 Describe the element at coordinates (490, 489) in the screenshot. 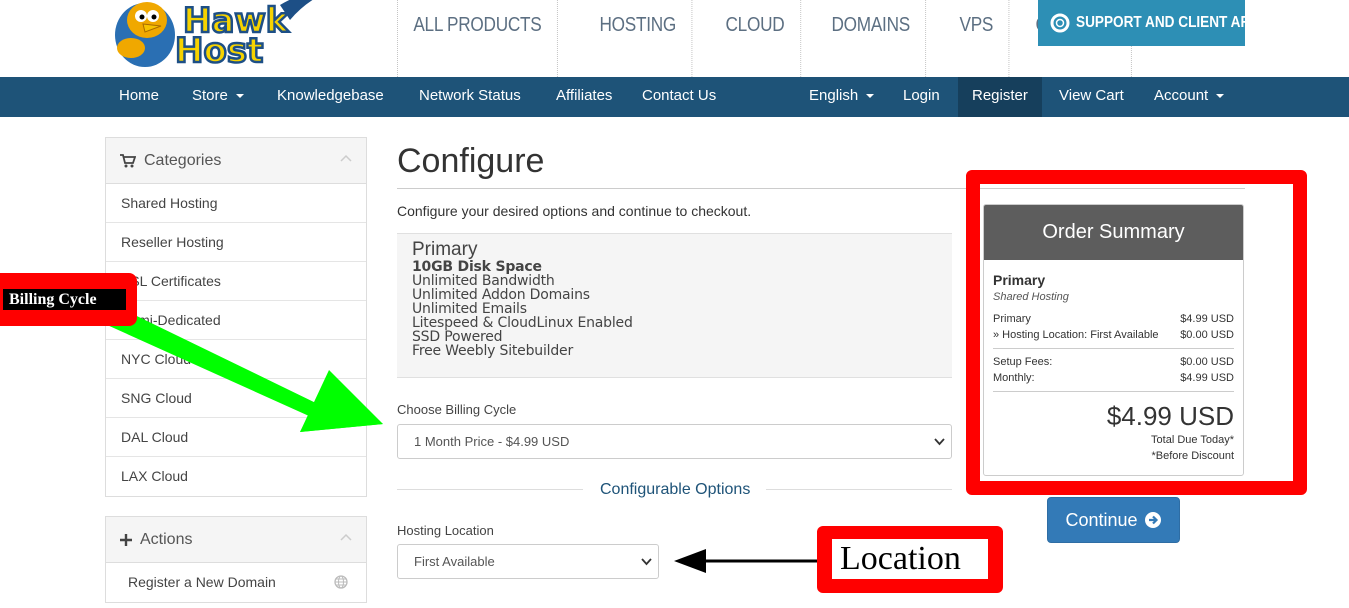

I see `options-divider-left` at that location.